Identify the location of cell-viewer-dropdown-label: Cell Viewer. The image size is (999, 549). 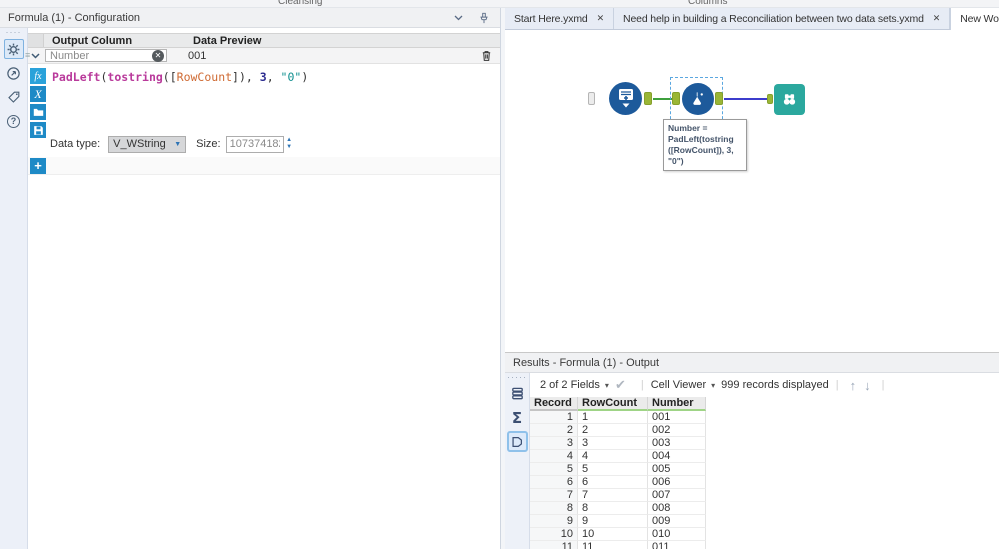
(678, 385).